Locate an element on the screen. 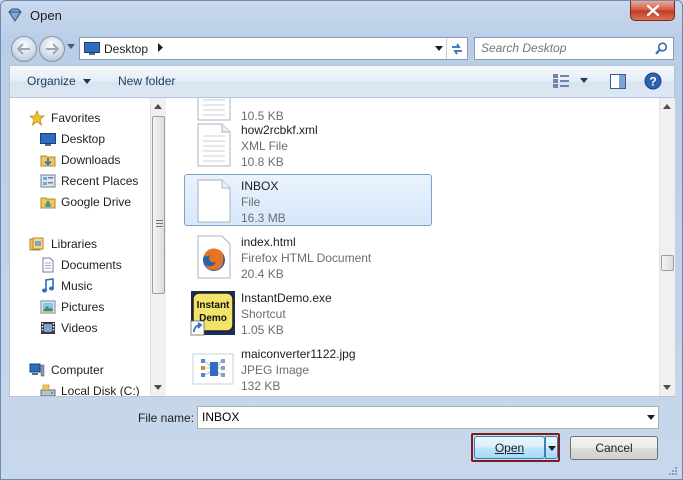  nav-item-documents: Documents is located at coordinates (80, 265).